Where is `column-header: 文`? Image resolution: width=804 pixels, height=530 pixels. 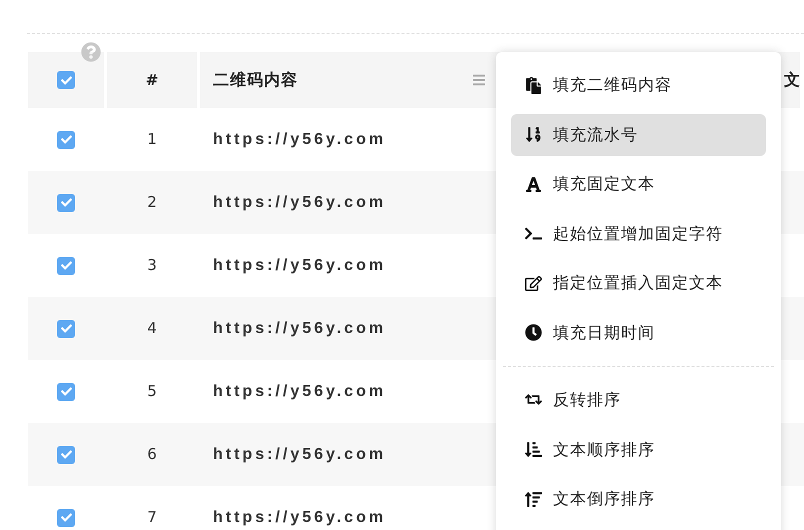 column-header: 文 is located at coordinates (792, 80).